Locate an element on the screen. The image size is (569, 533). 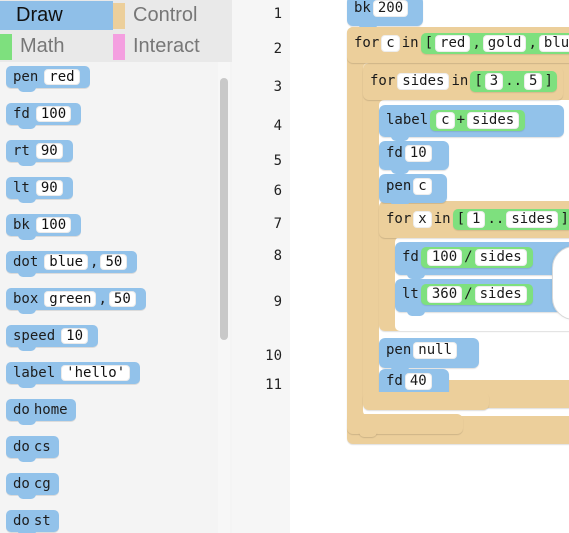
range-start-one: 1 is located at coordinates (476, 219).